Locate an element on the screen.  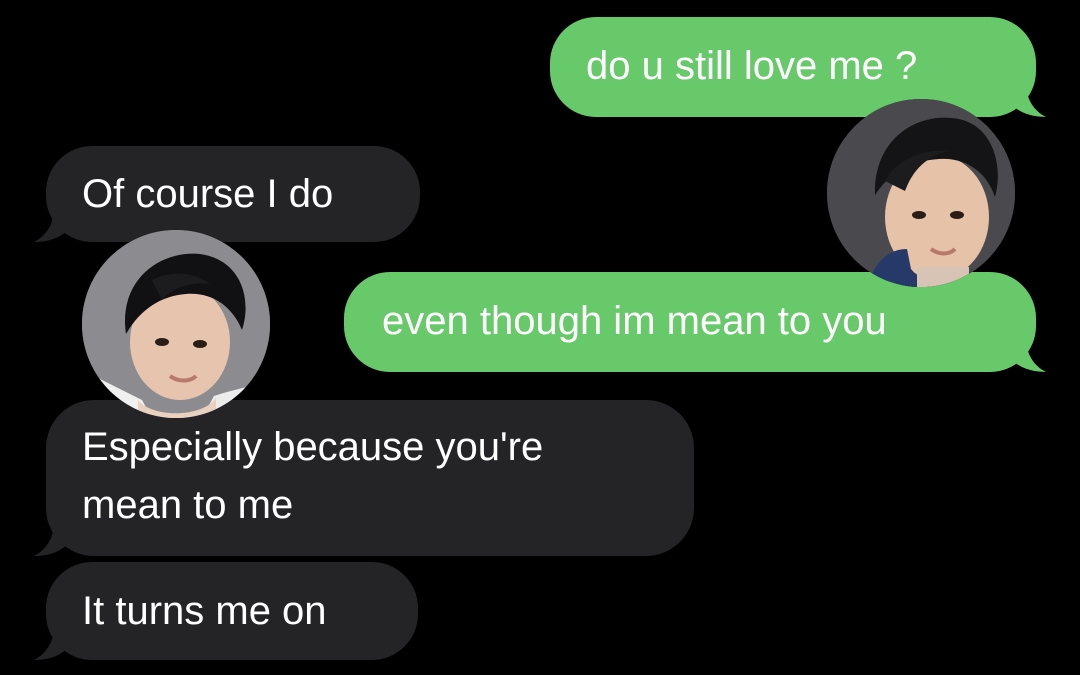
recipient-avatar is located at coordinates (921, 193).